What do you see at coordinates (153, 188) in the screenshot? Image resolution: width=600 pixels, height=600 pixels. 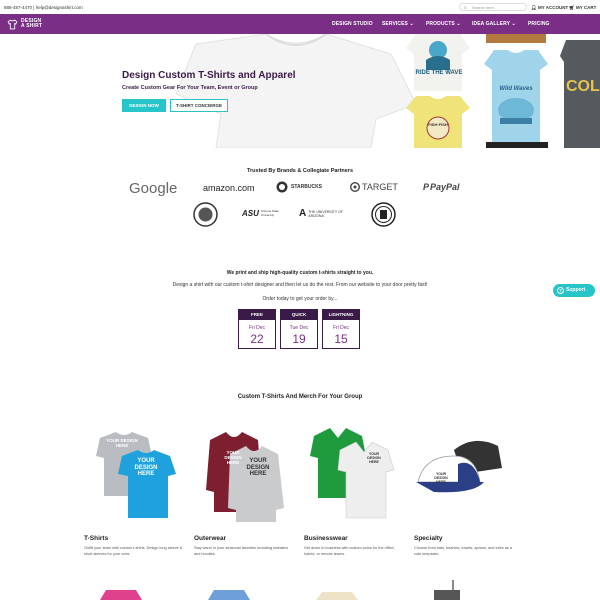 I see `google-logo: Google` at bounding box center [153, 188].